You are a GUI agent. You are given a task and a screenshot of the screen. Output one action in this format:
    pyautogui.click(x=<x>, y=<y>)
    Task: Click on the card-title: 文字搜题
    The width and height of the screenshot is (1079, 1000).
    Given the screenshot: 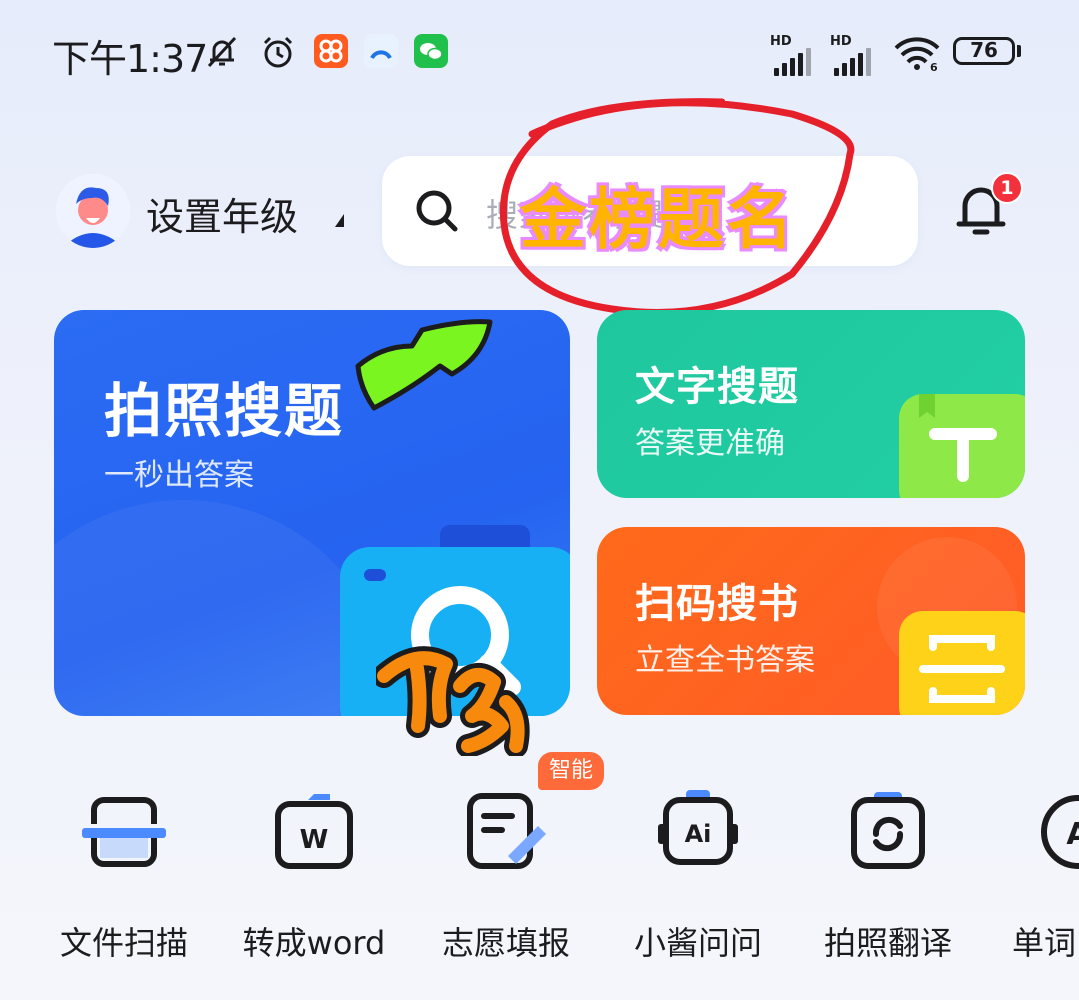 What is the action you would take?
    pyautogui.click(x=717, y=387)
    